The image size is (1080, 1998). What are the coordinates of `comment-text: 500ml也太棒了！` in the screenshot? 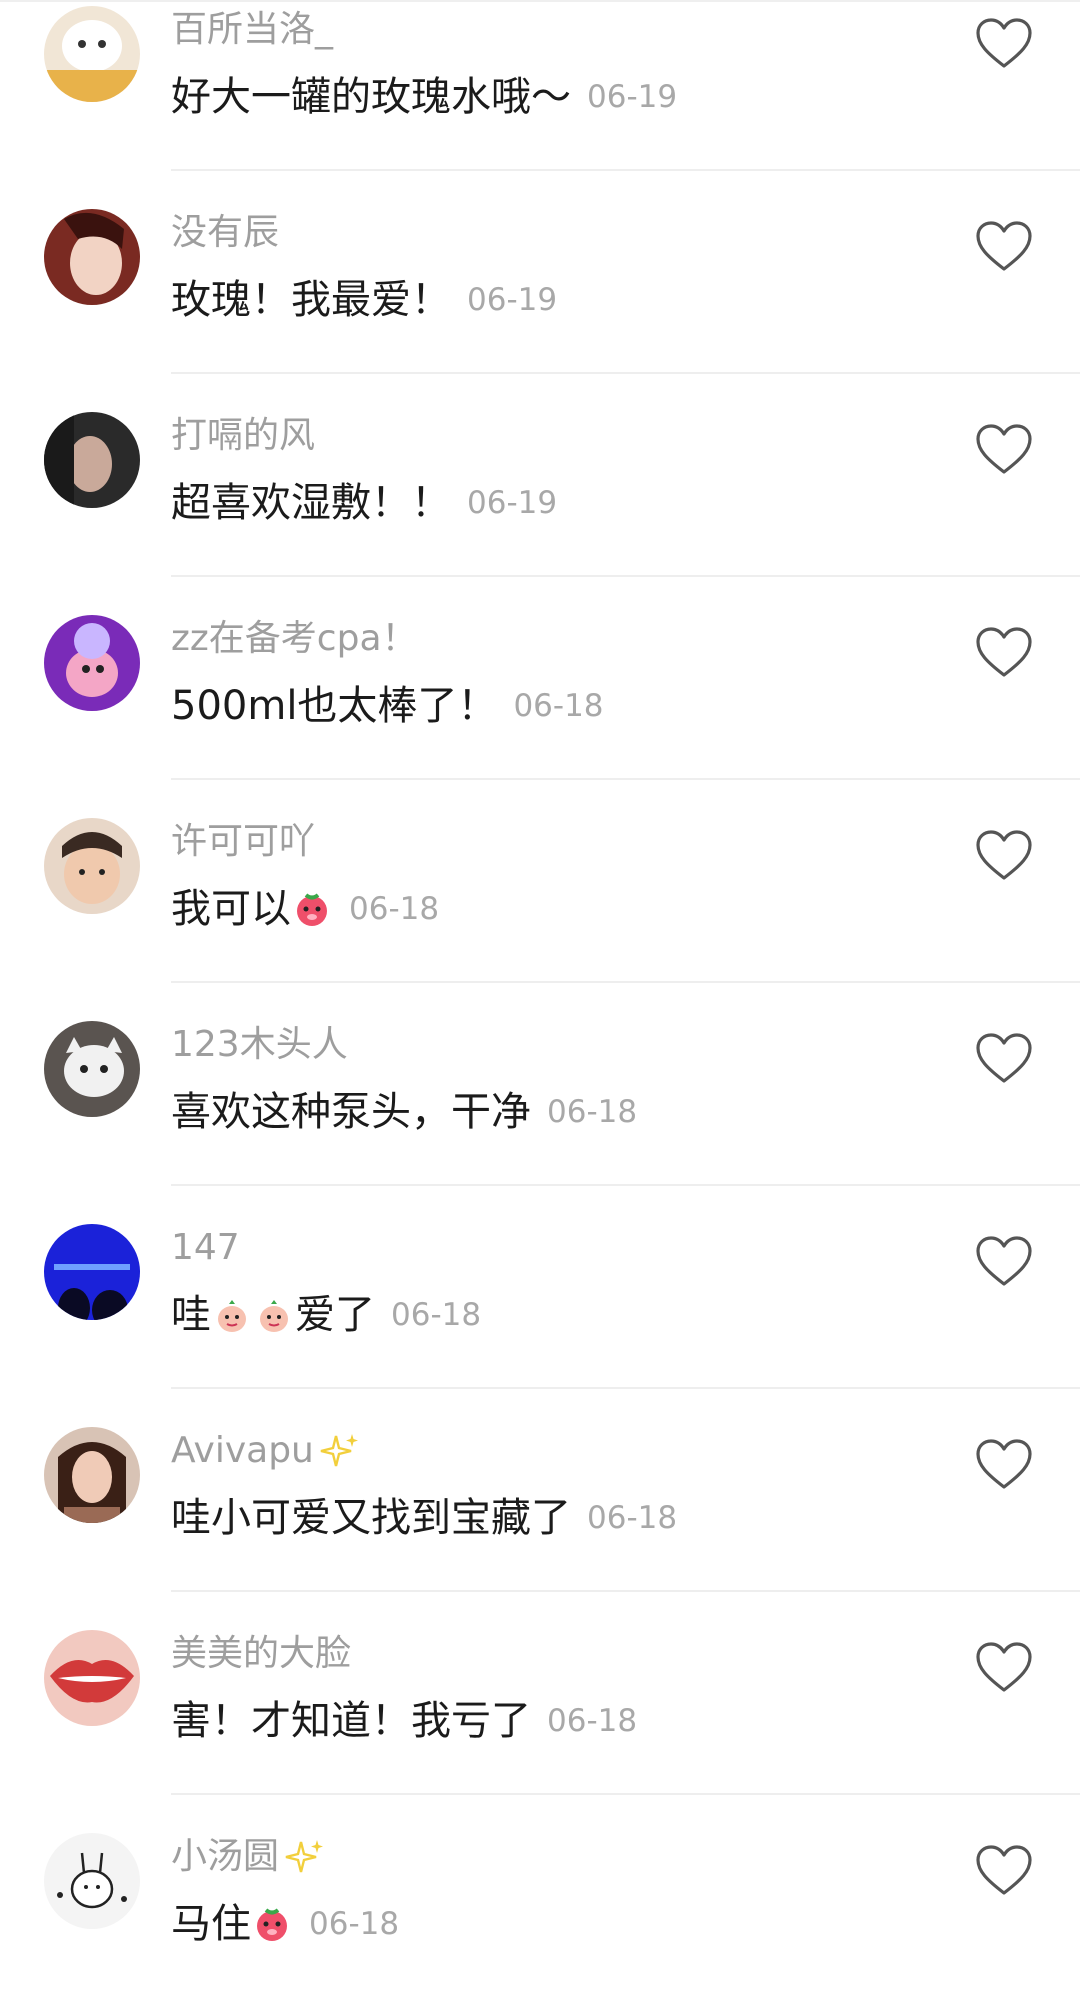 It's located at (334, 706).